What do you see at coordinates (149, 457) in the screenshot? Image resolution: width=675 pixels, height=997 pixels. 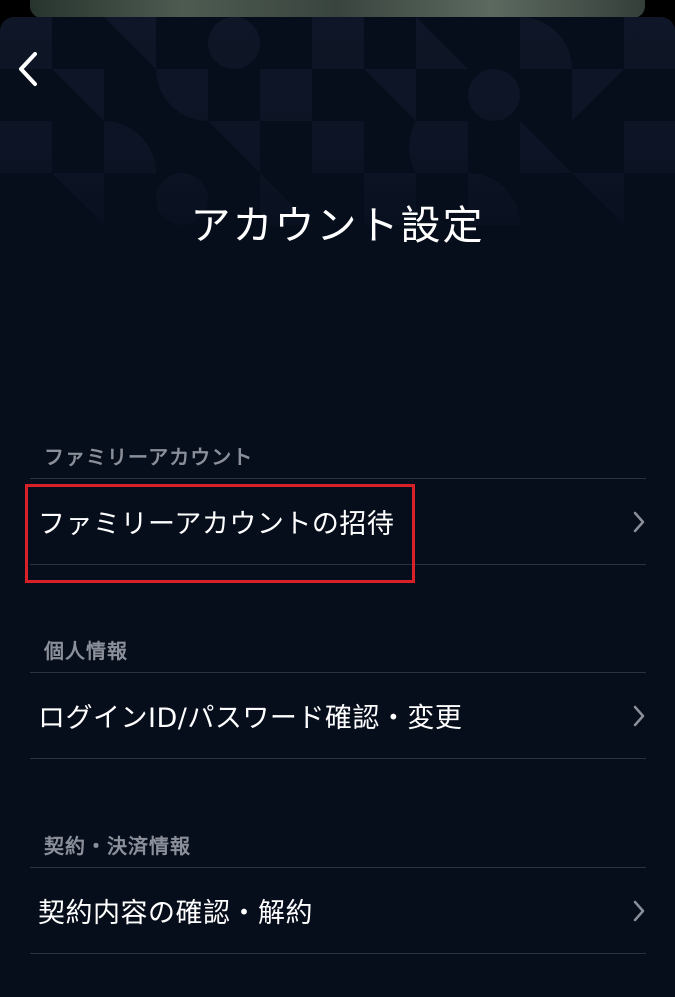 I see `section-label-family-account: ファミリーアカウント` at bounding box center [149, 457].